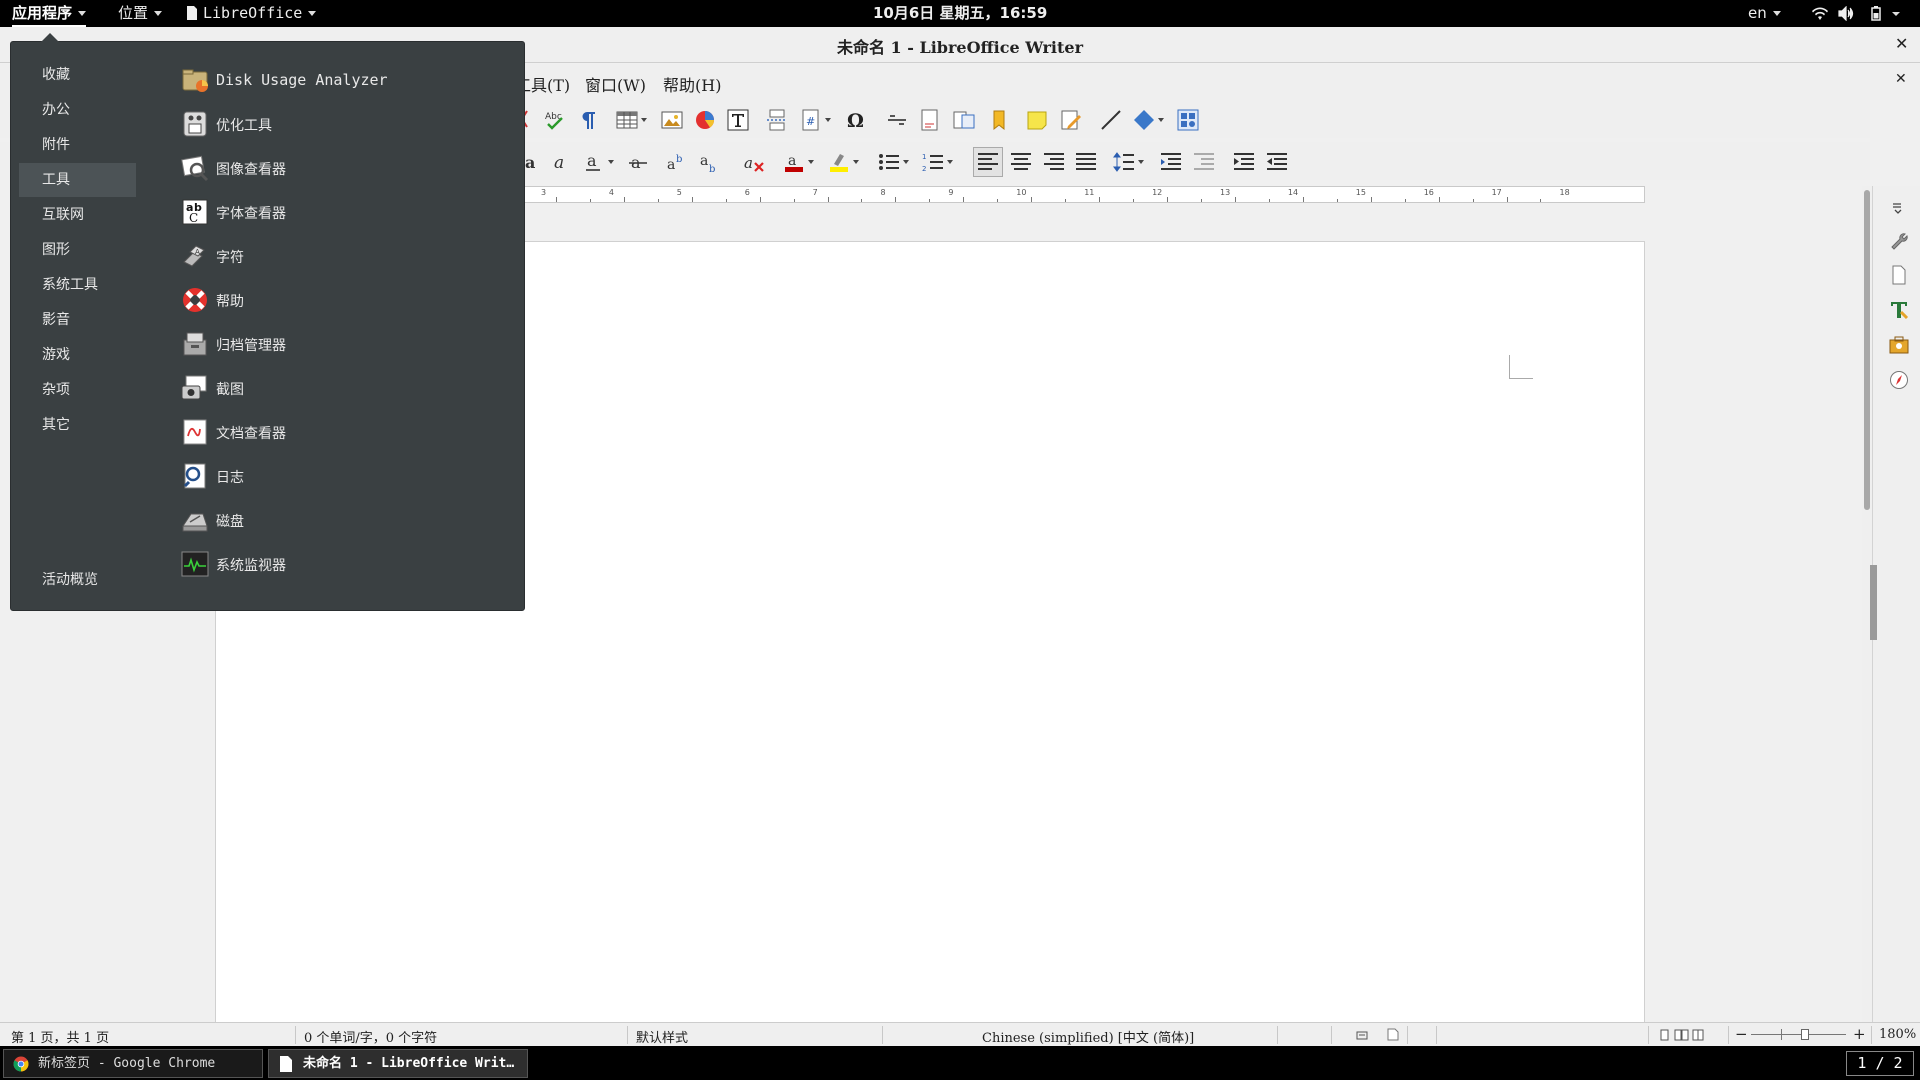  What do you see at coordinates (341, 80) in the screenshot?
I see `app-launcher-item: Disk Usage Analyzer` at bounding box center [341, 80].